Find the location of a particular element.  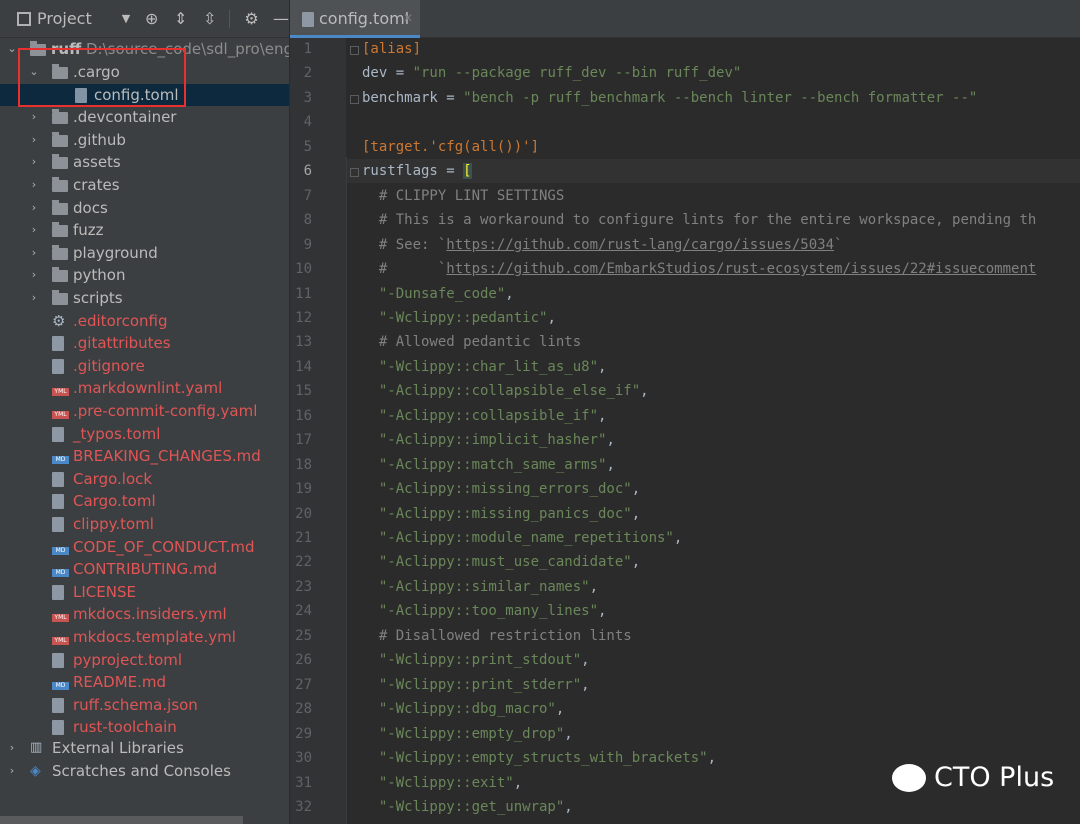

code-line: # CLIPPY LINT SETTINGS is located at coordinates (463, 196).